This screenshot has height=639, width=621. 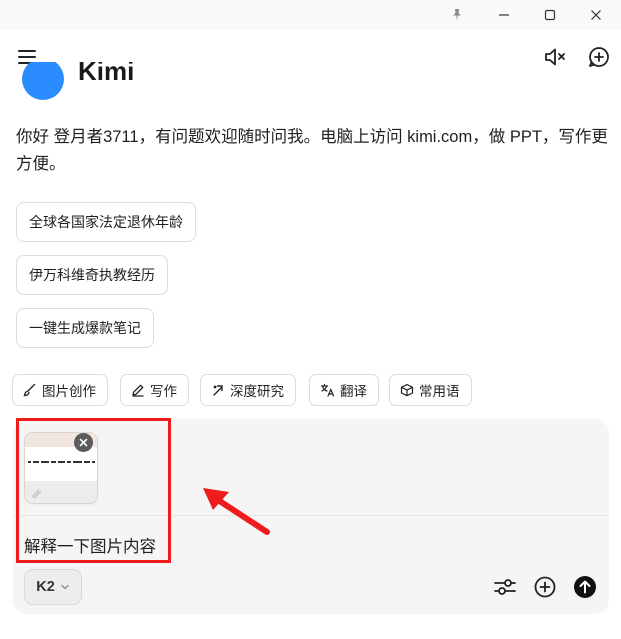 I want to click on annotation-highlight-box, so click(x=93, y=490).